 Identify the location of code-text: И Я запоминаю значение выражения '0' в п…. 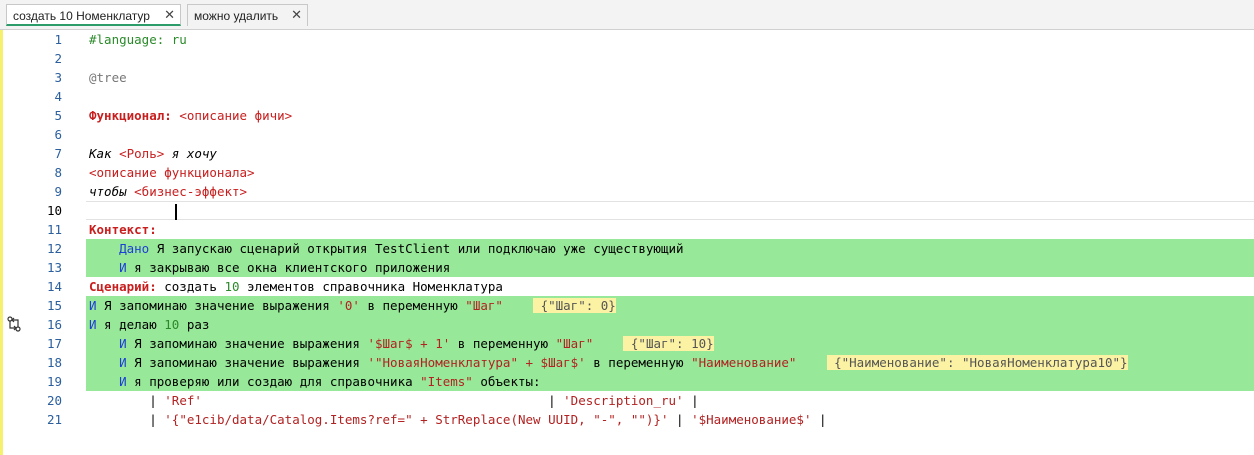
(352, 305).